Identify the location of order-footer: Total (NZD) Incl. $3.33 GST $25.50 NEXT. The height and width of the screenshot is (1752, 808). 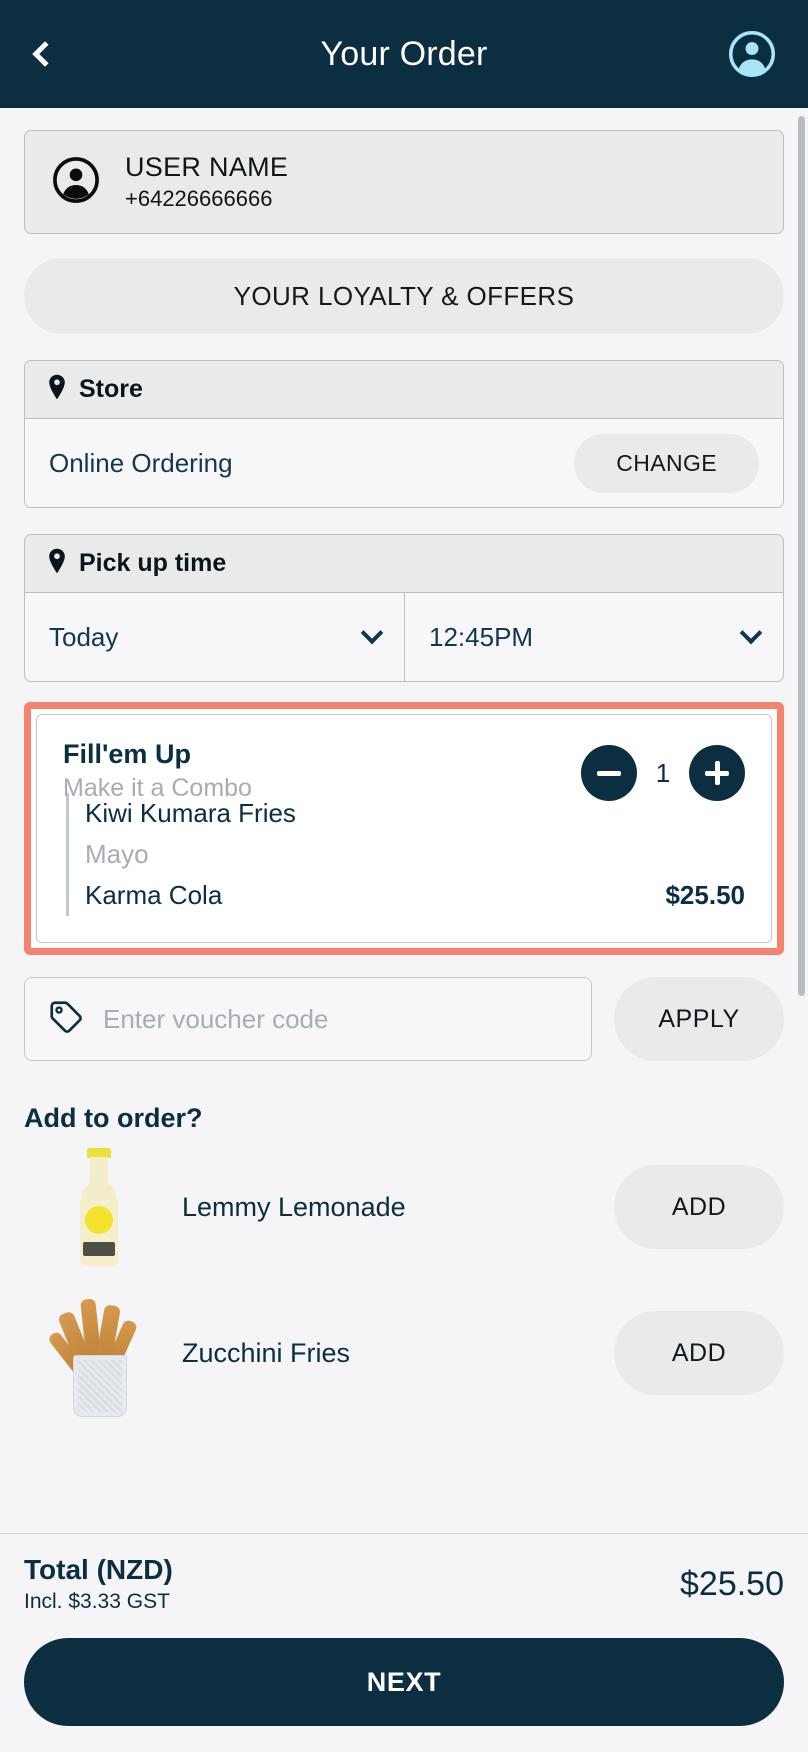
(404, 1642).